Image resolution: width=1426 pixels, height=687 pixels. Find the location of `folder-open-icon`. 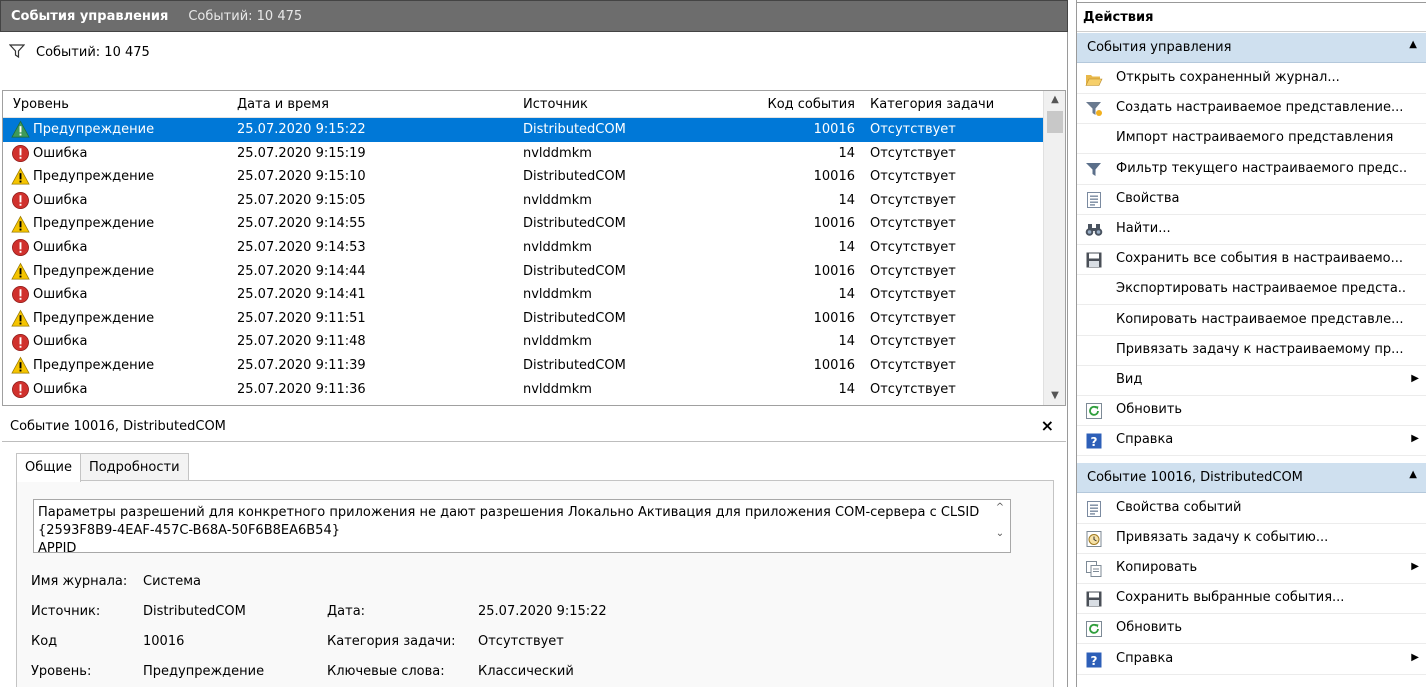

folder-open-icon is located at coordinates (1094, 79).